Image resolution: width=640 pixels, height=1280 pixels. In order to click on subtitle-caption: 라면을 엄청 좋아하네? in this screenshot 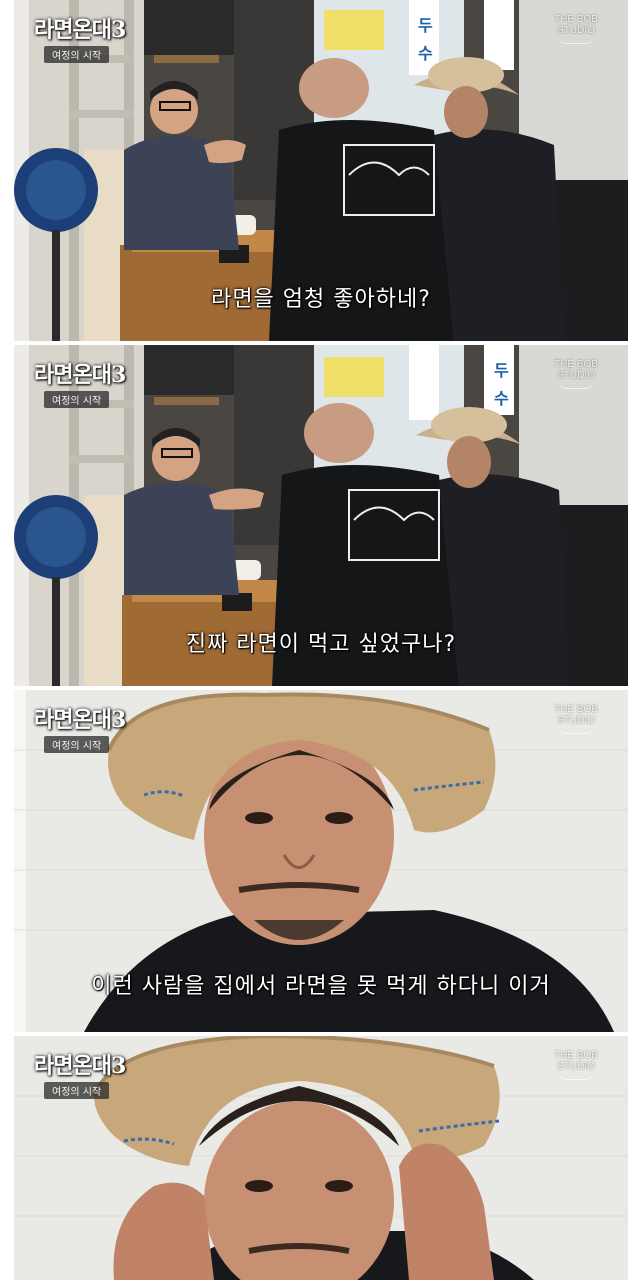, I will do `click(321, 299)`.